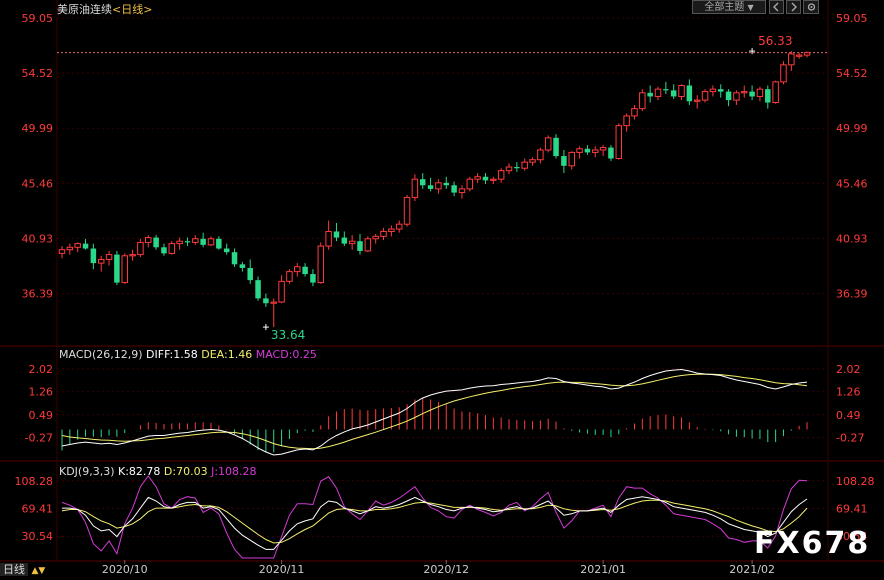 This screenshot has width=884, height=580. I want to click on arrow-left-icon, so click(776, 7).